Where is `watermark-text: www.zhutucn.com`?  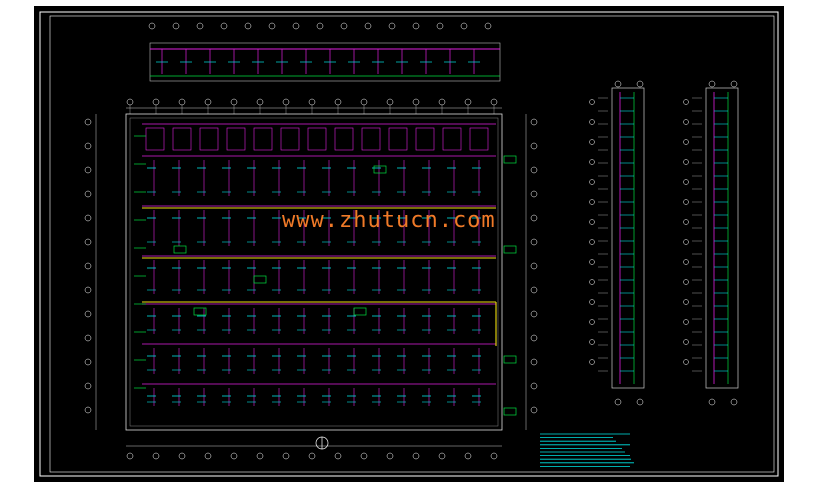 watermark-text: www.zhutucn.com is located at coordinates (389, 220).